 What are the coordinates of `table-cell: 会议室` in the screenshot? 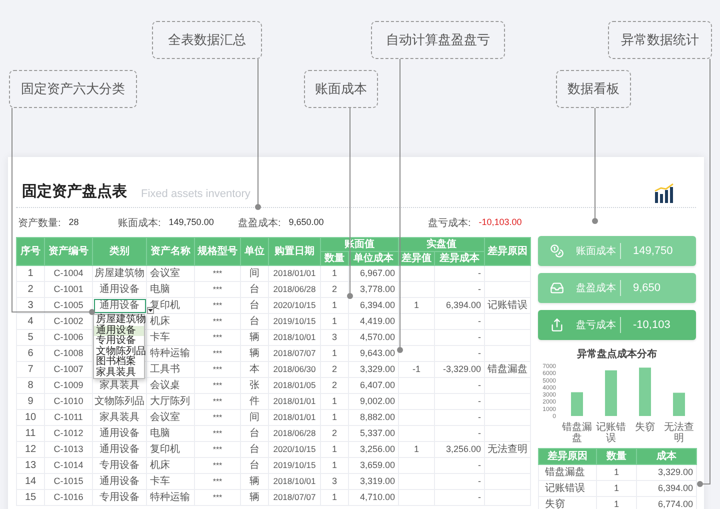 It's located at (170, 418).